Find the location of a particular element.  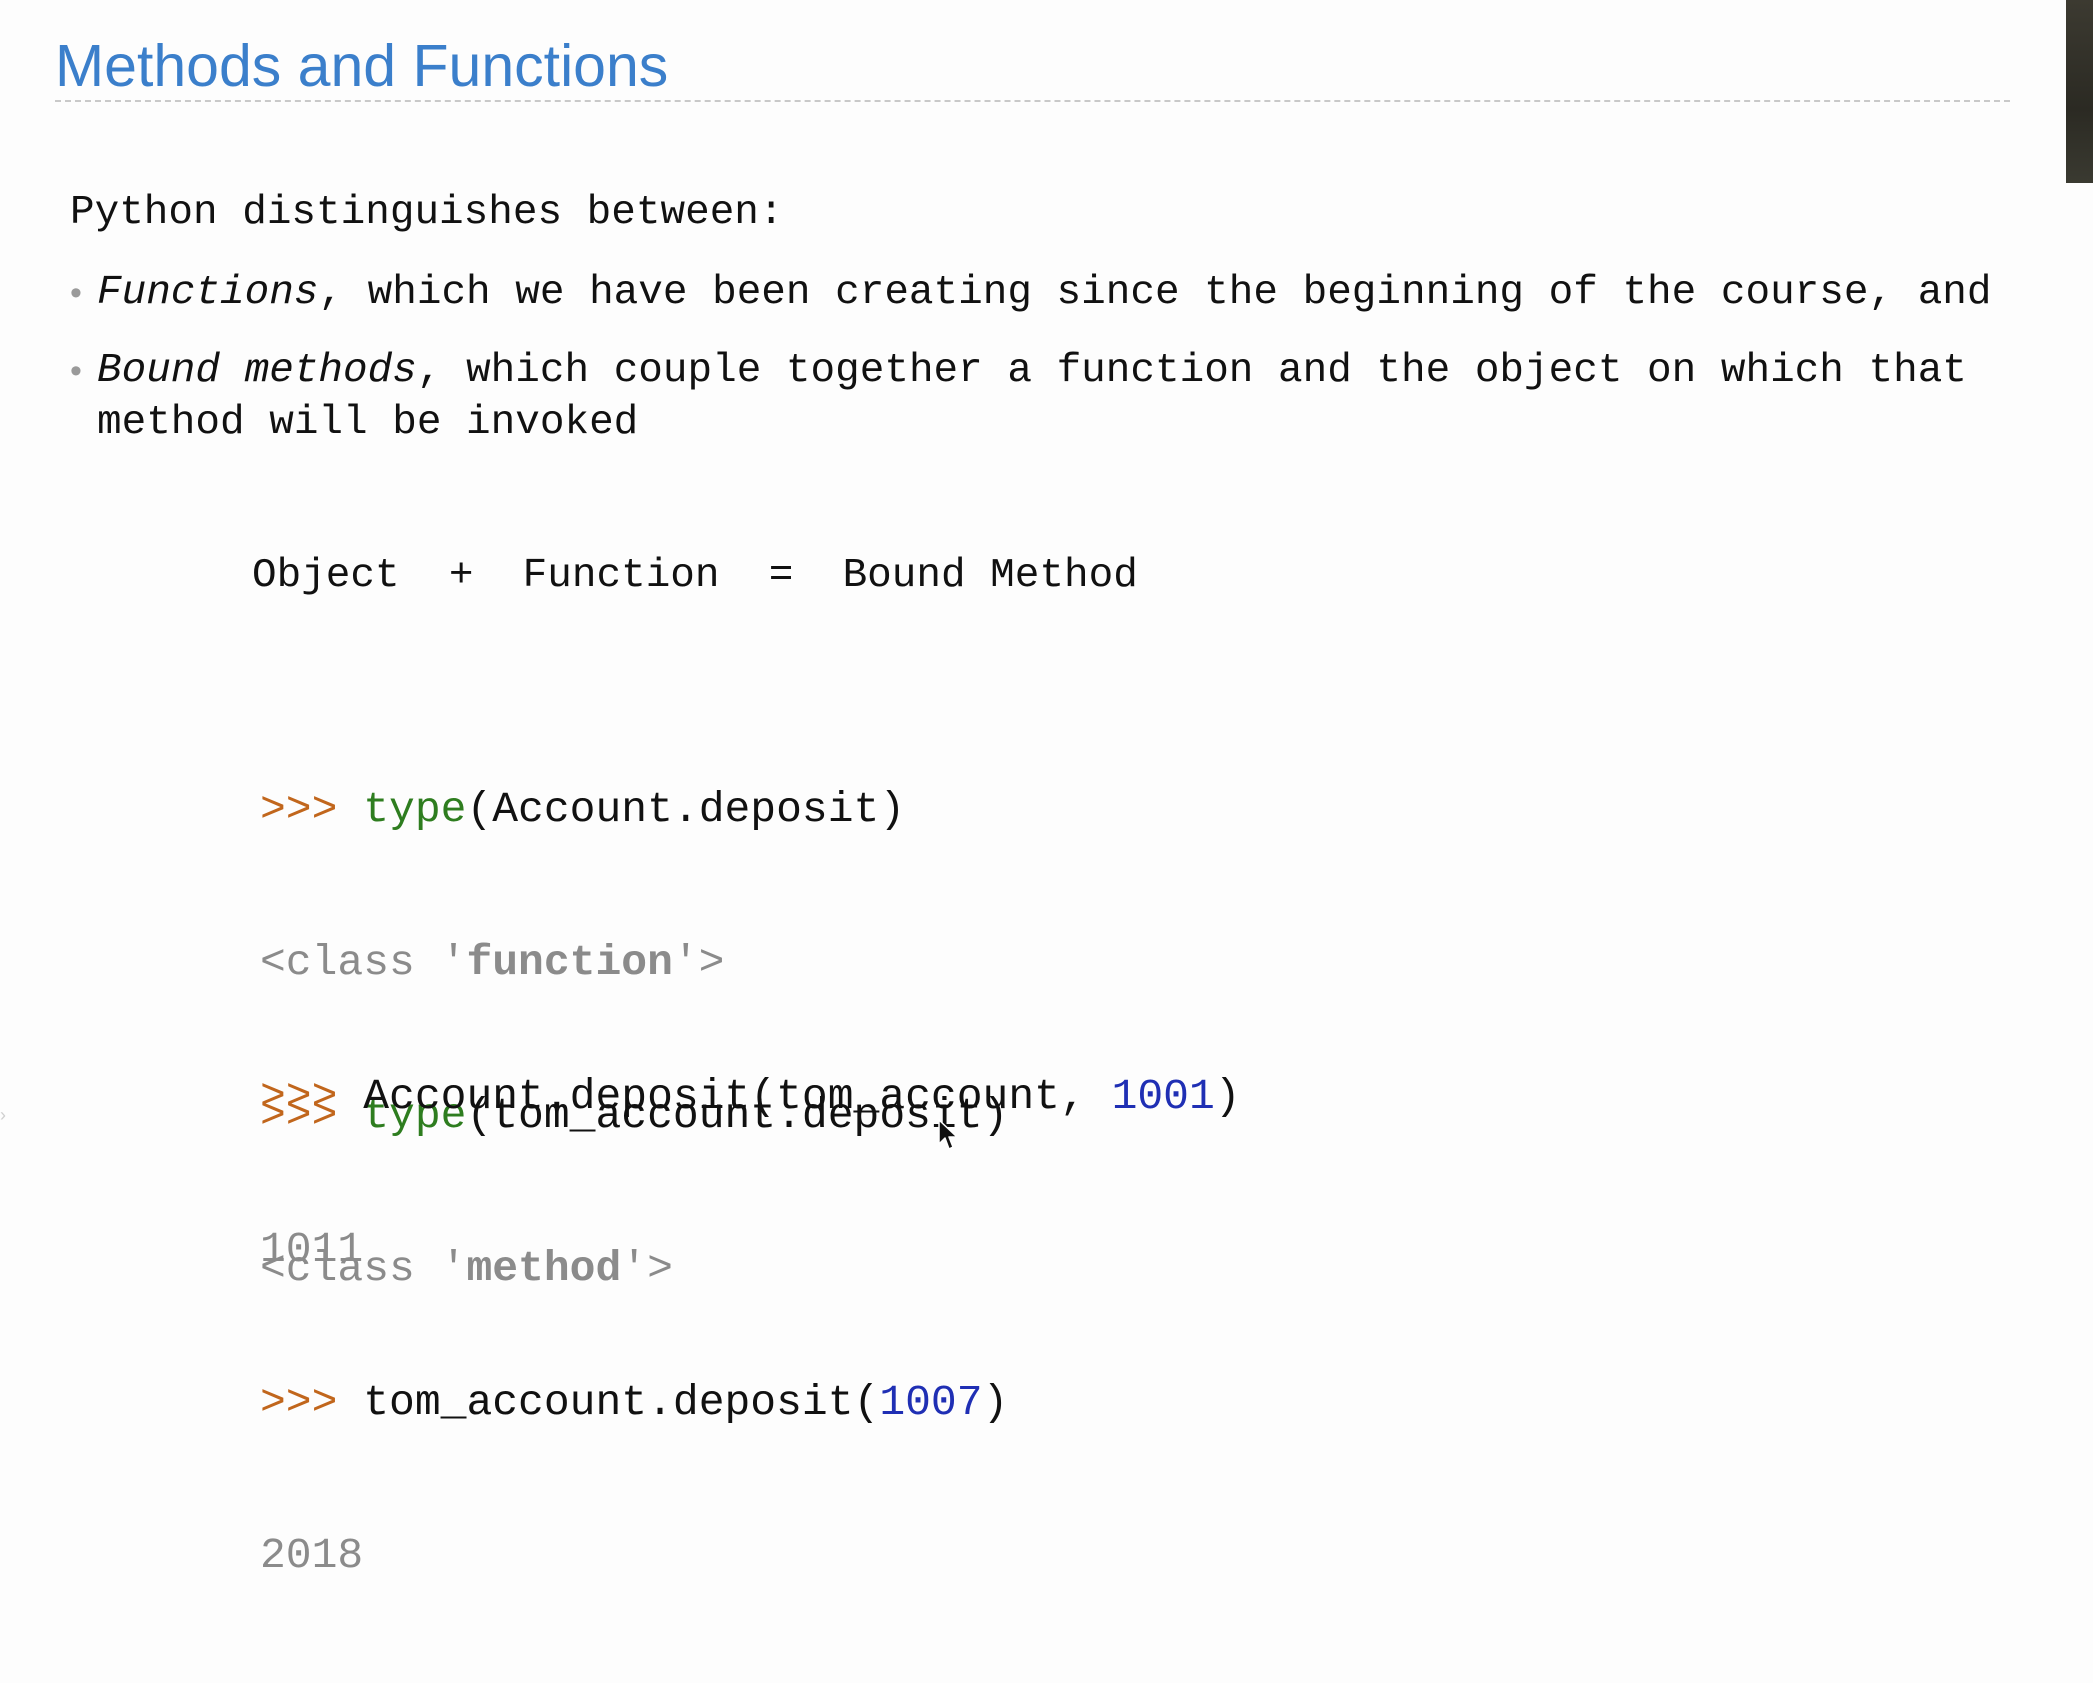

code-output: 1011 is located at coordinates (312, 1249).